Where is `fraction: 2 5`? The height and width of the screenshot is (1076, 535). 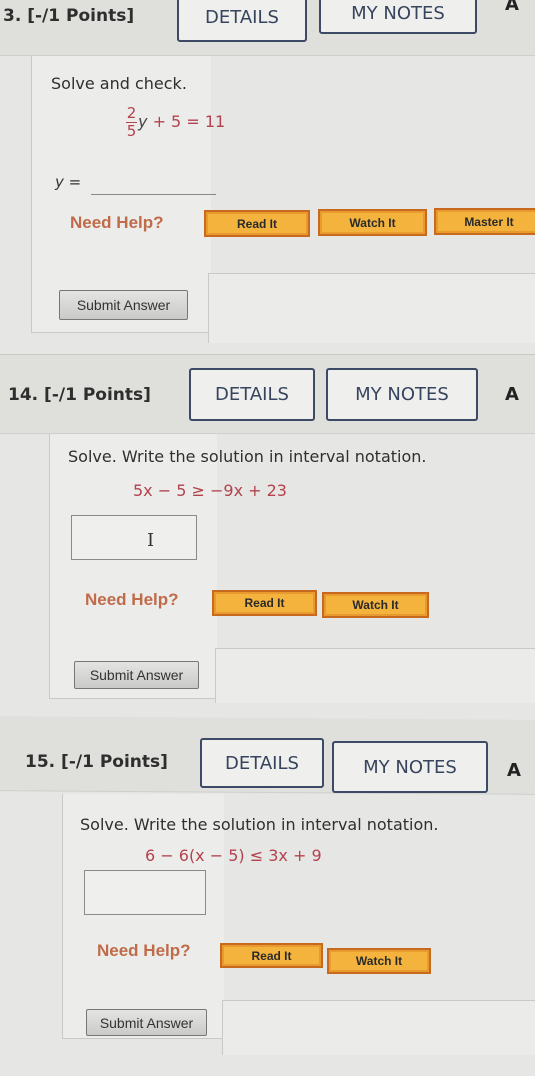
fraction: 2 5 is located at coordinates (131, 122).